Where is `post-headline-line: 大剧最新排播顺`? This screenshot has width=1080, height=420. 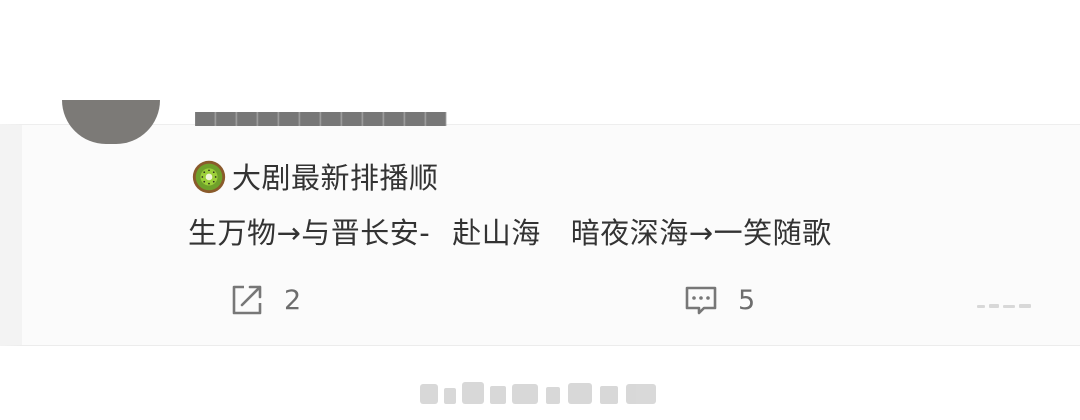
post-headline-line: 大剧最新排播顺 is located at coordinates (314, 176).